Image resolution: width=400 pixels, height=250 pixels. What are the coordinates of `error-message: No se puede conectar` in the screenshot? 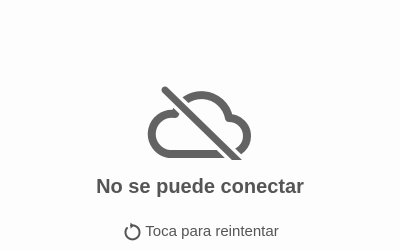 It's located at (200, 187).